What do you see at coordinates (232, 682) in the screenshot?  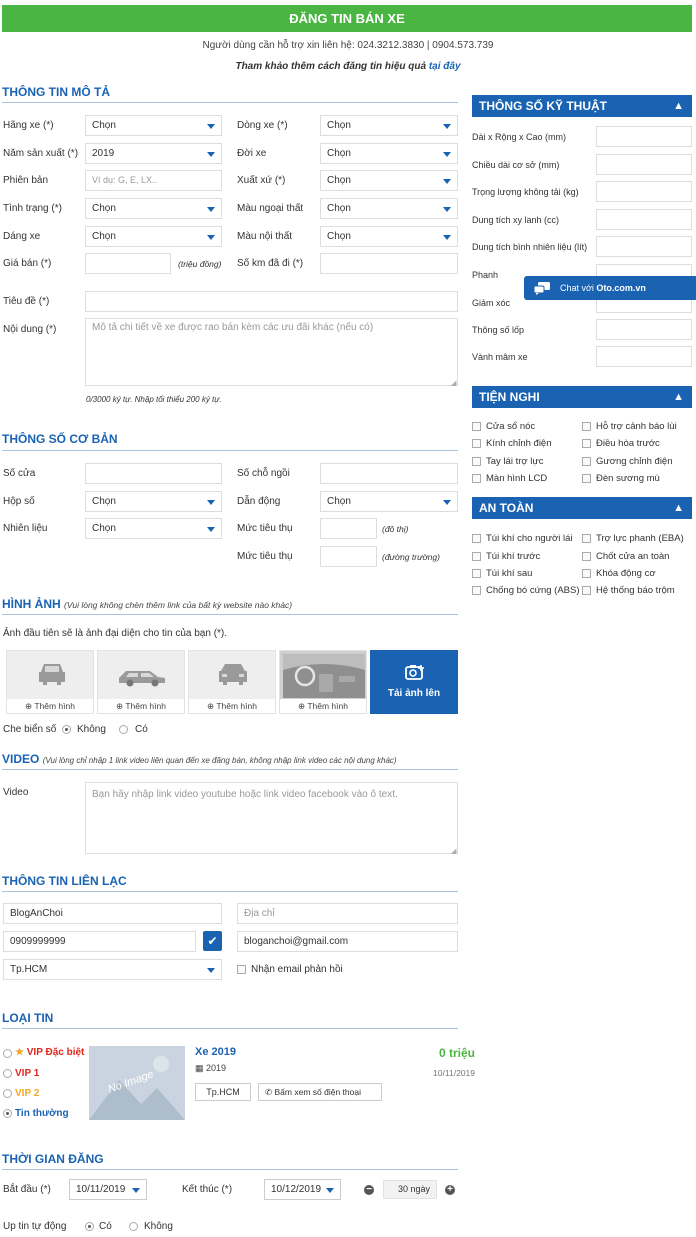 I see `photo-slot-3: ⊕ Thêm hình` at bounding box center [232, 682].